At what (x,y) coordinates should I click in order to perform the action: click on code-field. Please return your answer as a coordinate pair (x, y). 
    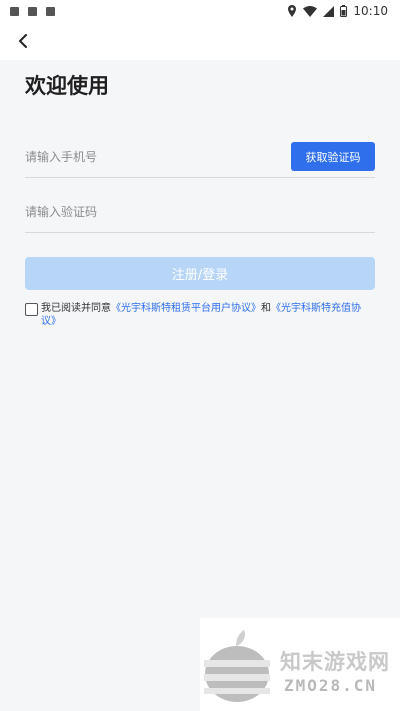
    Looking at the image, I should click on (200, 212).